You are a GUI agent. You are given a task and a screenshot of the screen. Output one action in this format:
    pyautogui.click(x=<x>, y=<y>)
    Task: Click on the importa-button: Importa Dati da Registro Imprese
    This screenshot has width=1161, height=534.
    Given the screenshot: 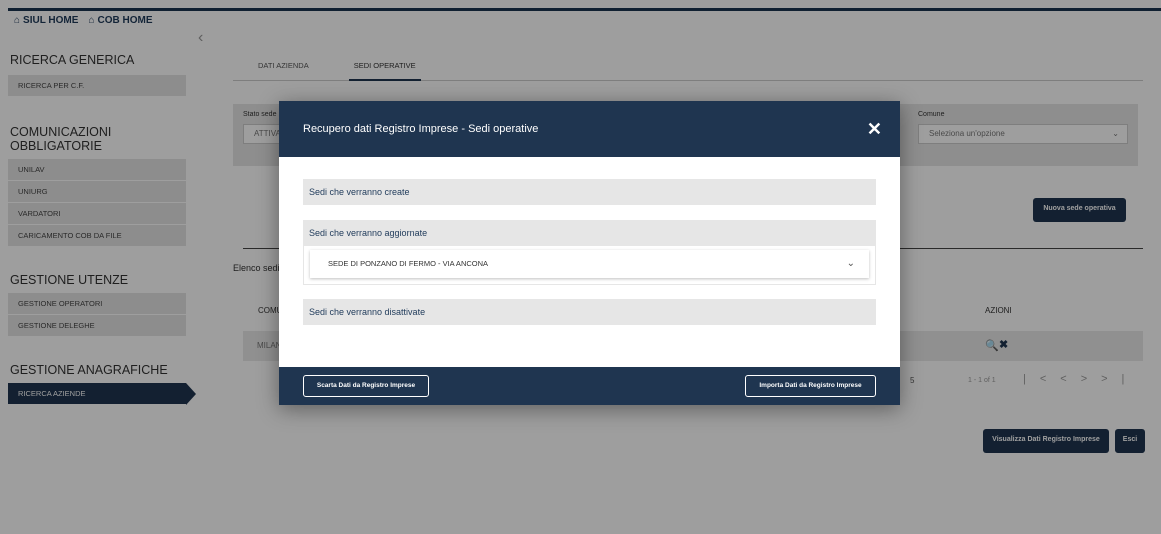 What is the action you would take?
    pyautogui.click(x=810, y=386)
    